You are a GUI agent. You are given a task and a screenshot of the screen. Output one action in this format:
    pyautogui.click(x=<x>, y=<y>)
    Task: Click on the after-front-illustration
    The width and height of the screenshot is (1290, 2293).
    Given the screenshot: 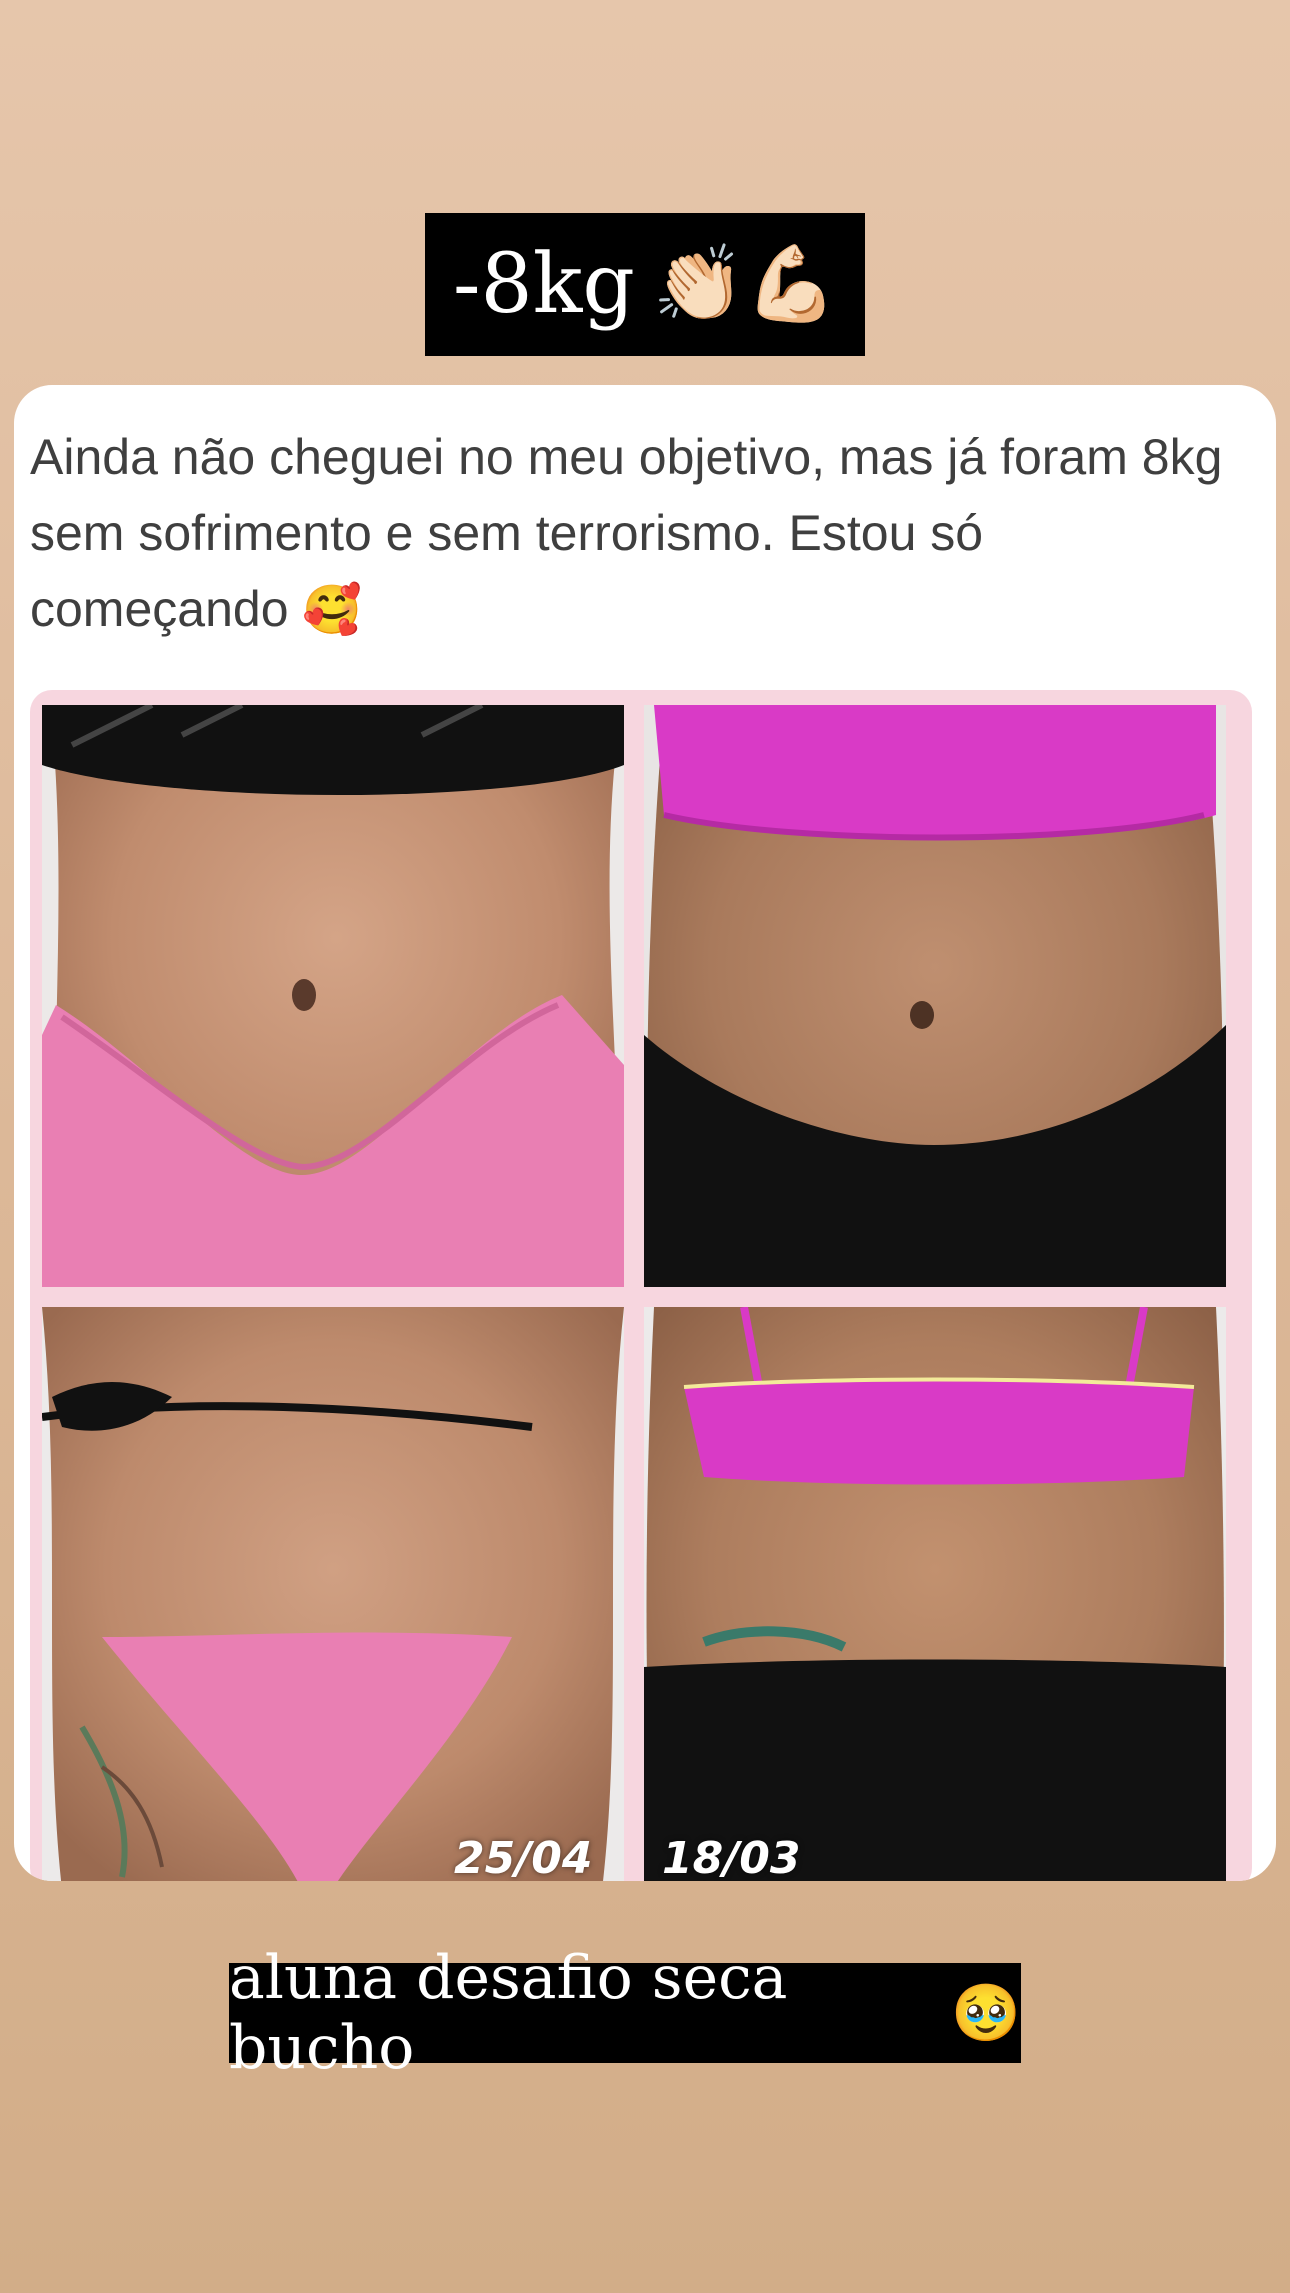 What is the action you would take?
    pyautogui.click(x=333, y=996)
    